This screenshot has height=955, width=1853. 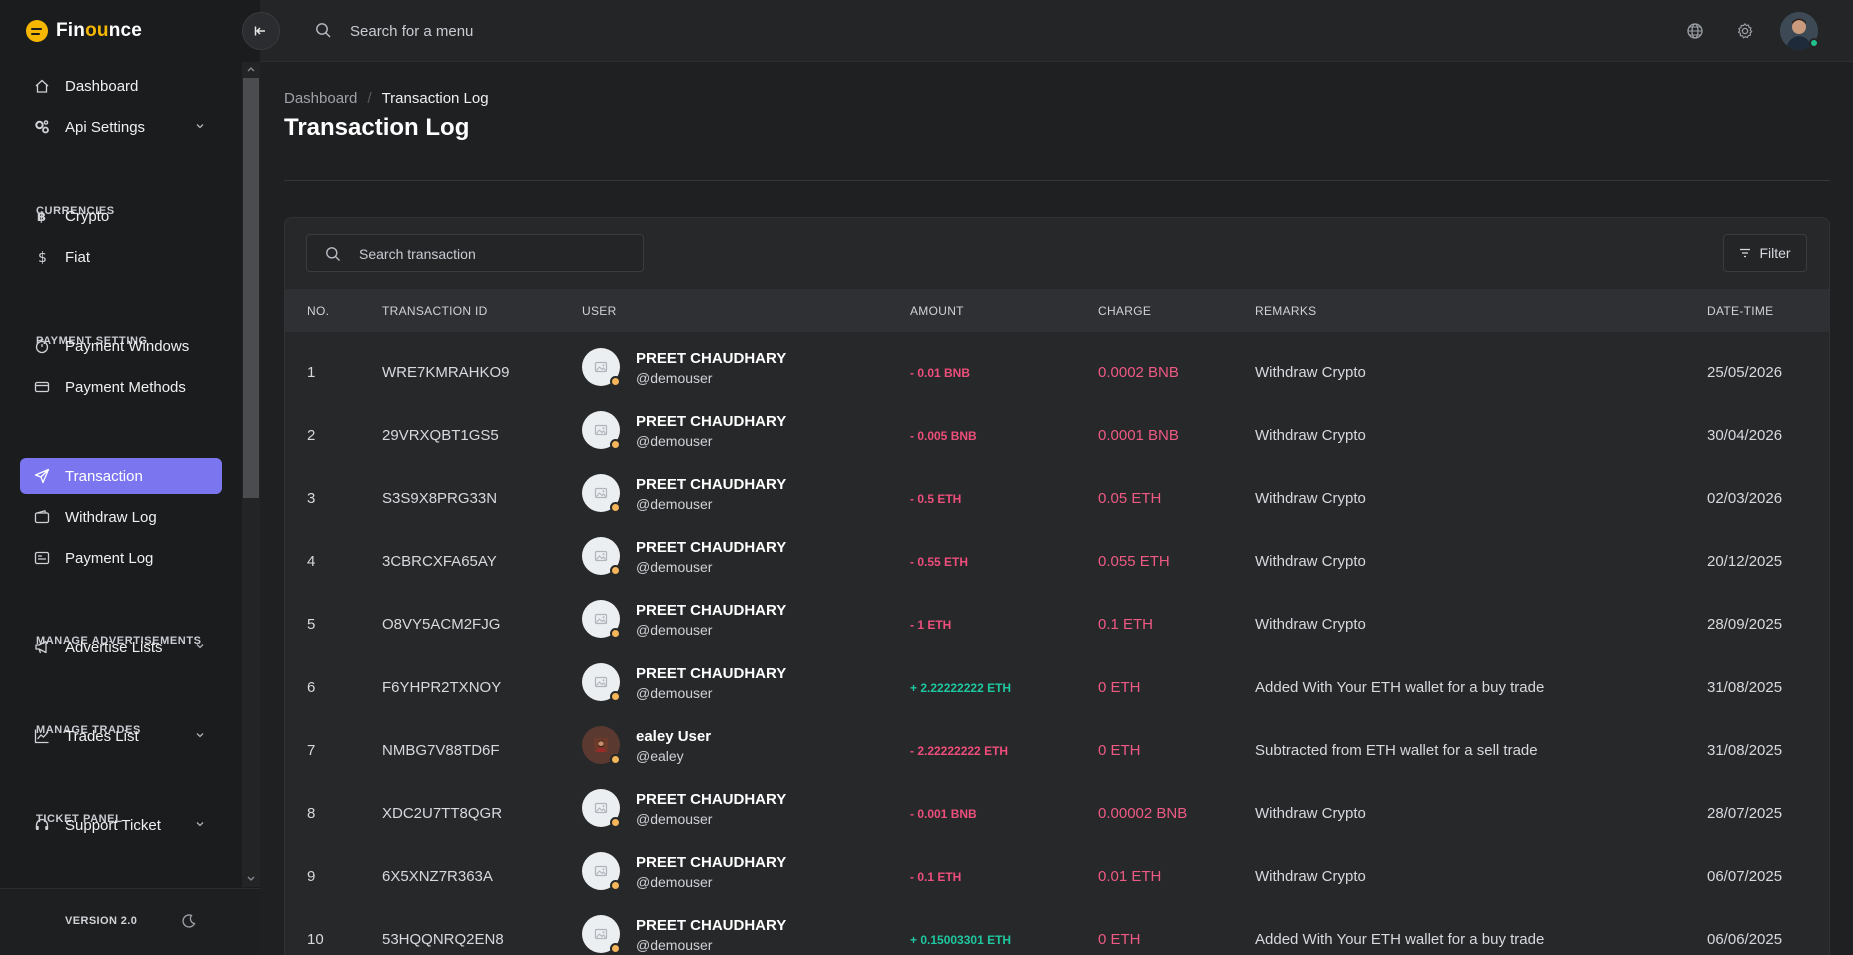 I want to click on breadcrumb-dashboard-link: Dashboard, so click(x=320, y=98).